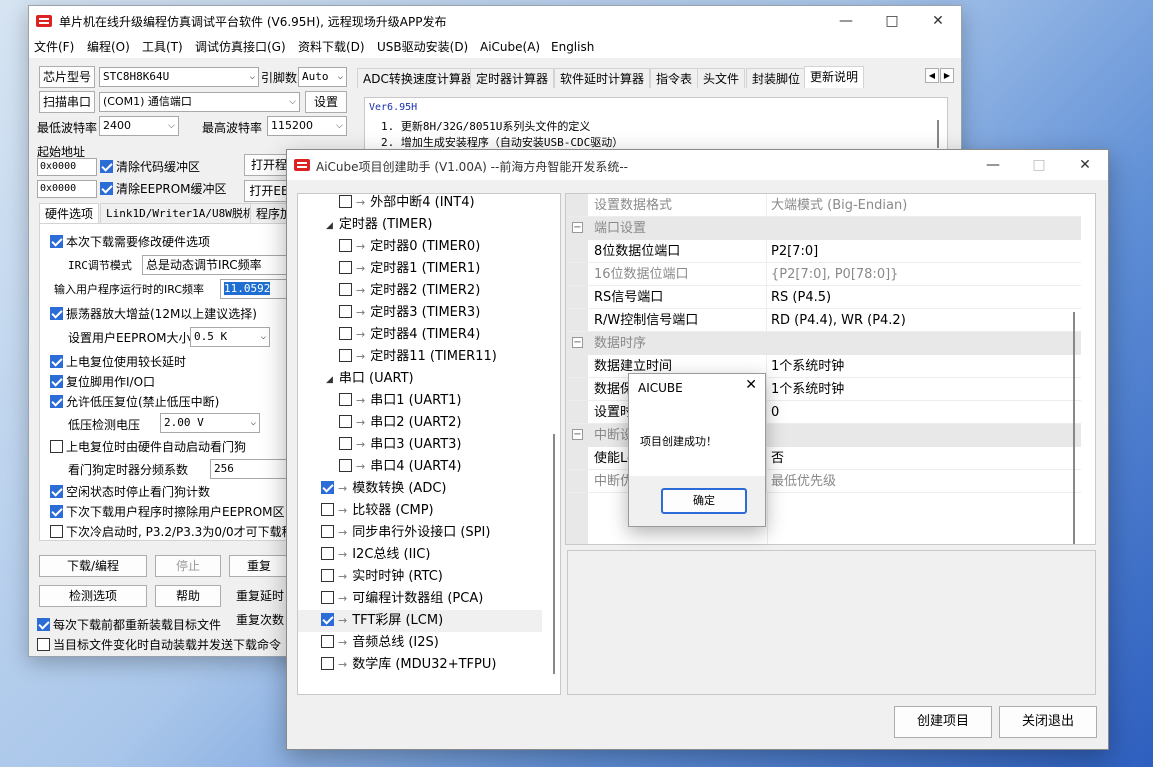  Describe the element at coordinates (69, 213) in the screenshot. I see `tab-hardware-options: 硬件选项` at that location.